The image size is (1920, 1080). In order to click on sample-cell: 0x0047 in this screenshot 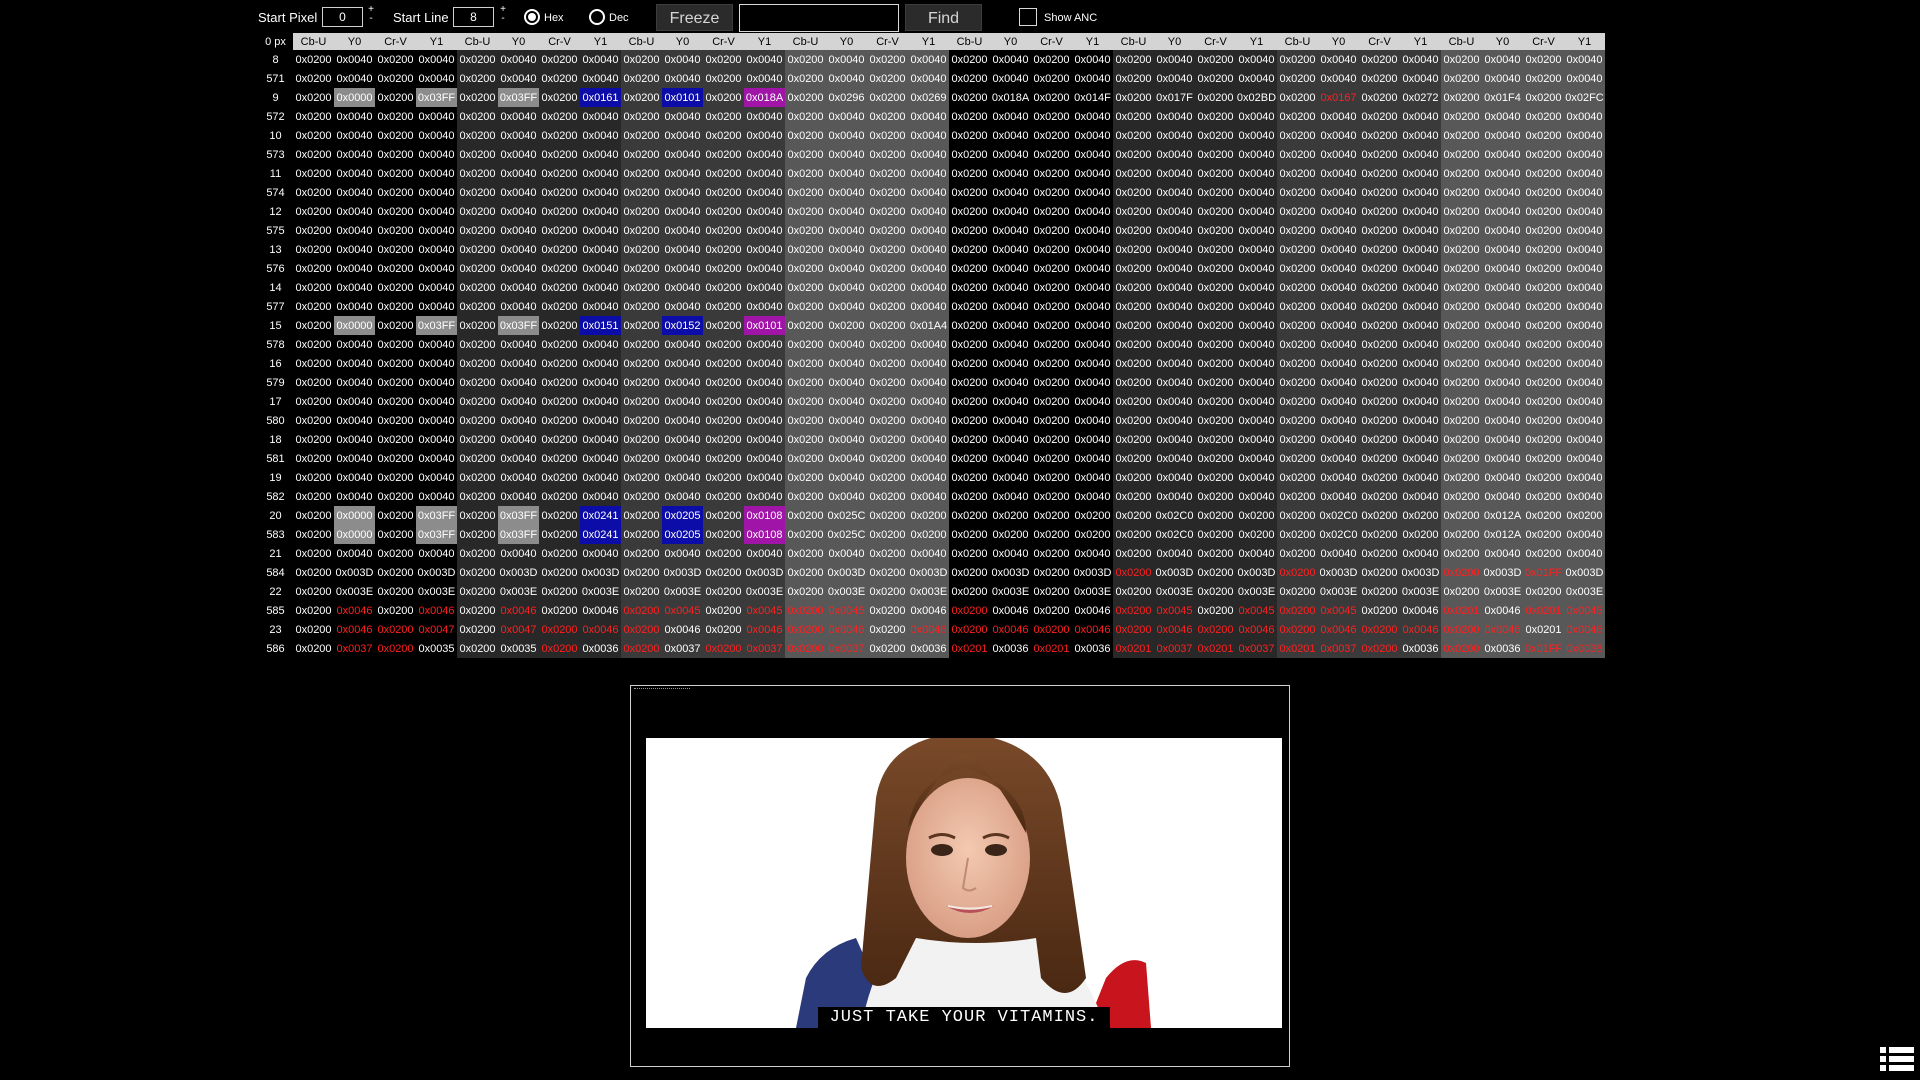, I will do `click(436, 629)`.